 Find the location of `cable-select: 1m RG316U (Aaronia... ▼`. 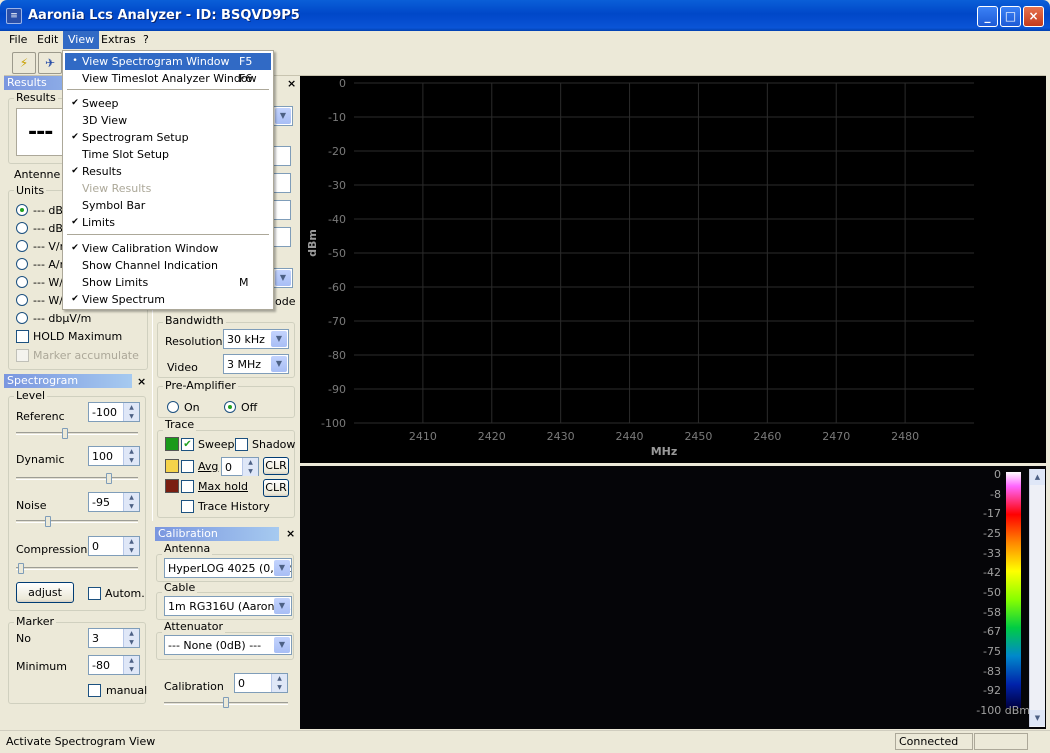

cable-select: 1m RG316U (Aaronia... ▼ is located at coordinates (228, 606).